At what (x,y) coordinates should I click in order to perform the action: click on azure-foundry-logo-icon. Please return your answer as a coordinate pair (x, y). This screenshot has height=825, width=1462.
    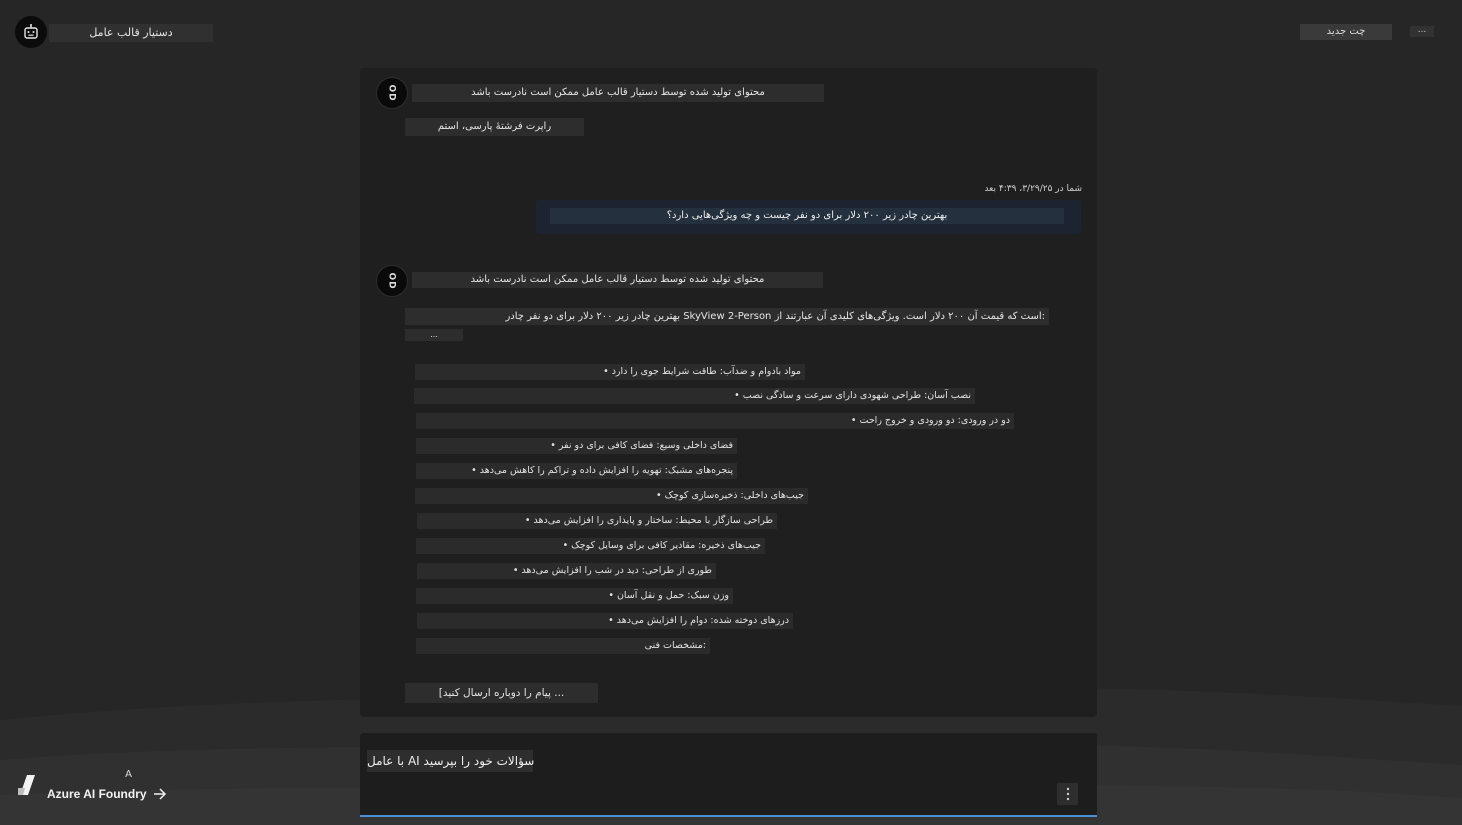
    Looking at the image, I should click on (26, 785).